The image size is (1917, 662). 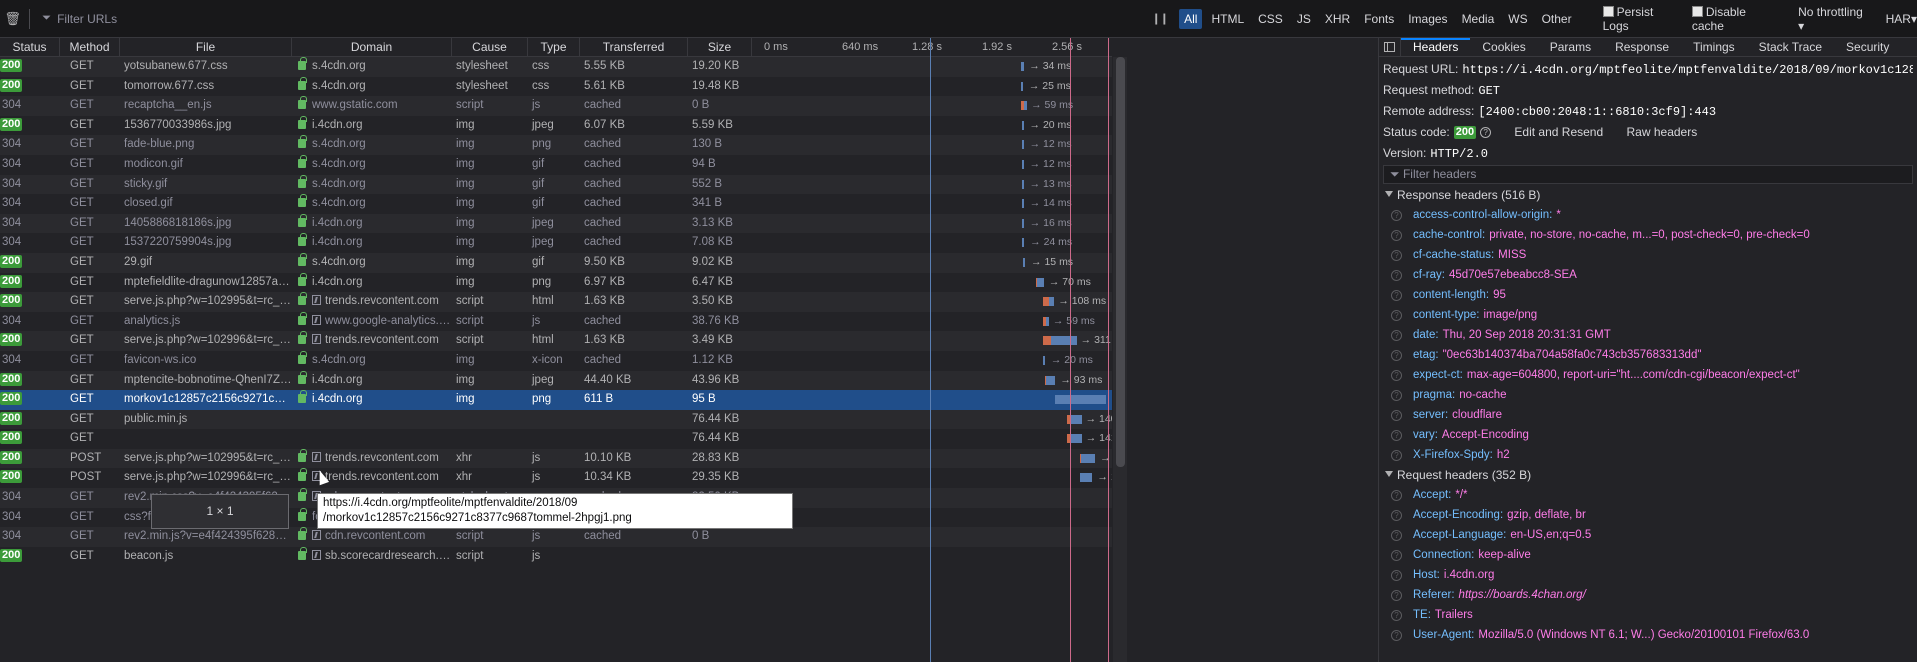 What do you see at coordinates (1648, 335) in the screenshot?
I see `header-row: ? date: Thu, 20 Sep 2018 20:31:31 GMT` at bounding box center [1648, 335].